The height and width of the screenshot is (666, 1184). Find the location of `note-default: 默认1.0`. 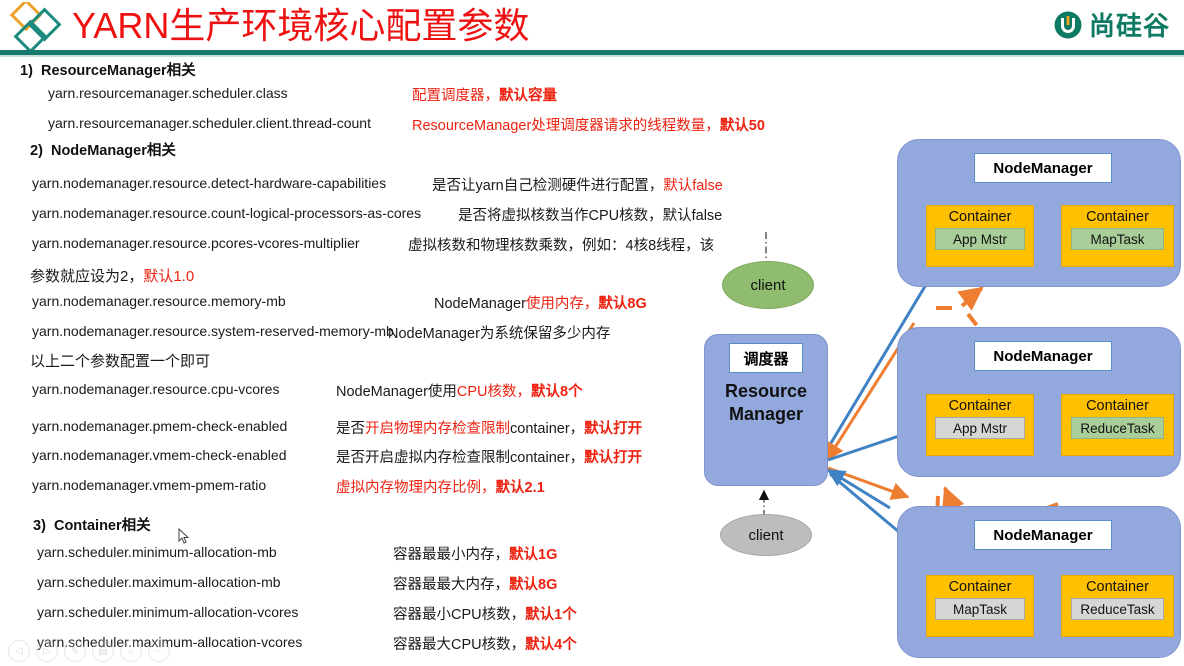

note-default: 默认1.0 is located at coordinates (169, 276).